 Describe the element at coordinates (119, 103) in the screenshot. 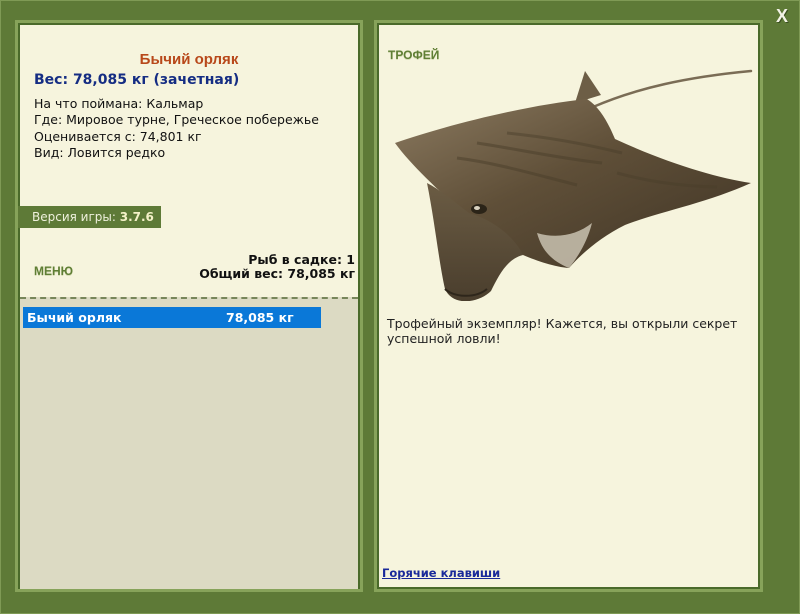

I see `bait-line: На что поймана: Кальмар` at that location.